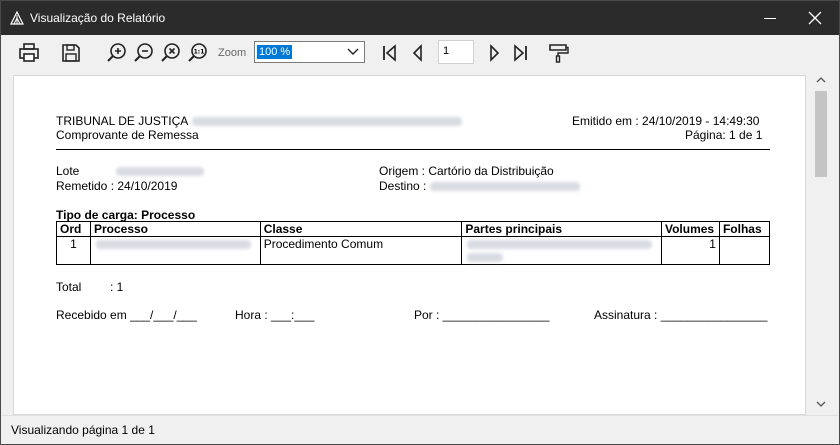 This screenshot has height=445, width=840. Describe the element at coordinates (69, 287) in the screenshot. I see `total-label: Total` at that location.